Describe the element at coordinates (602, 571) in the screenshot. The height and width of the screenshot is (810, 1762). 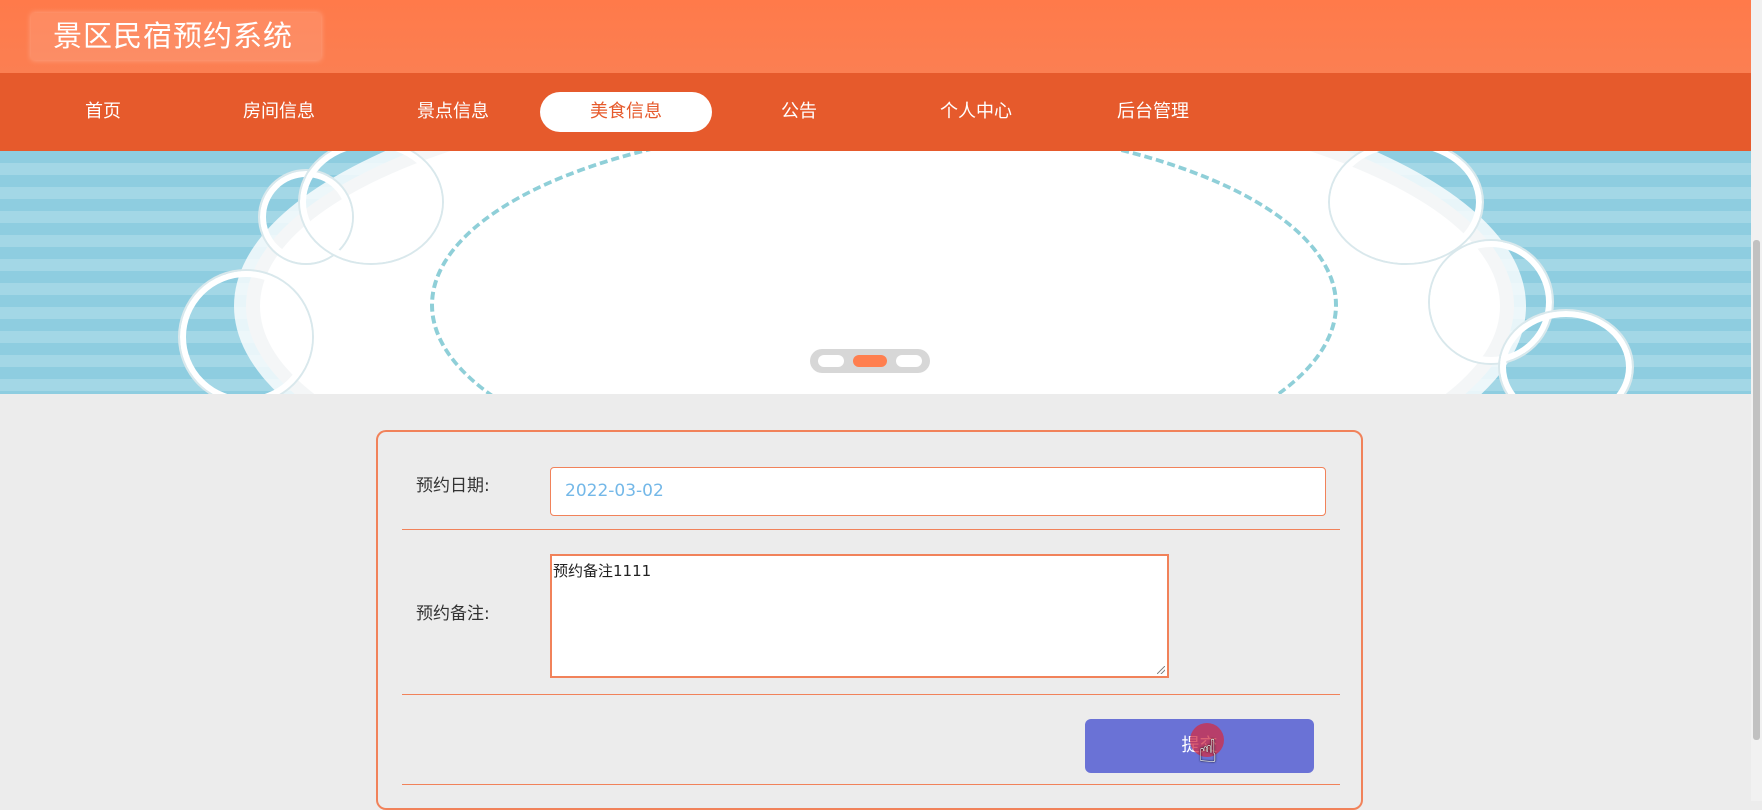
I see `note-text: 预约备注1111` at that location.